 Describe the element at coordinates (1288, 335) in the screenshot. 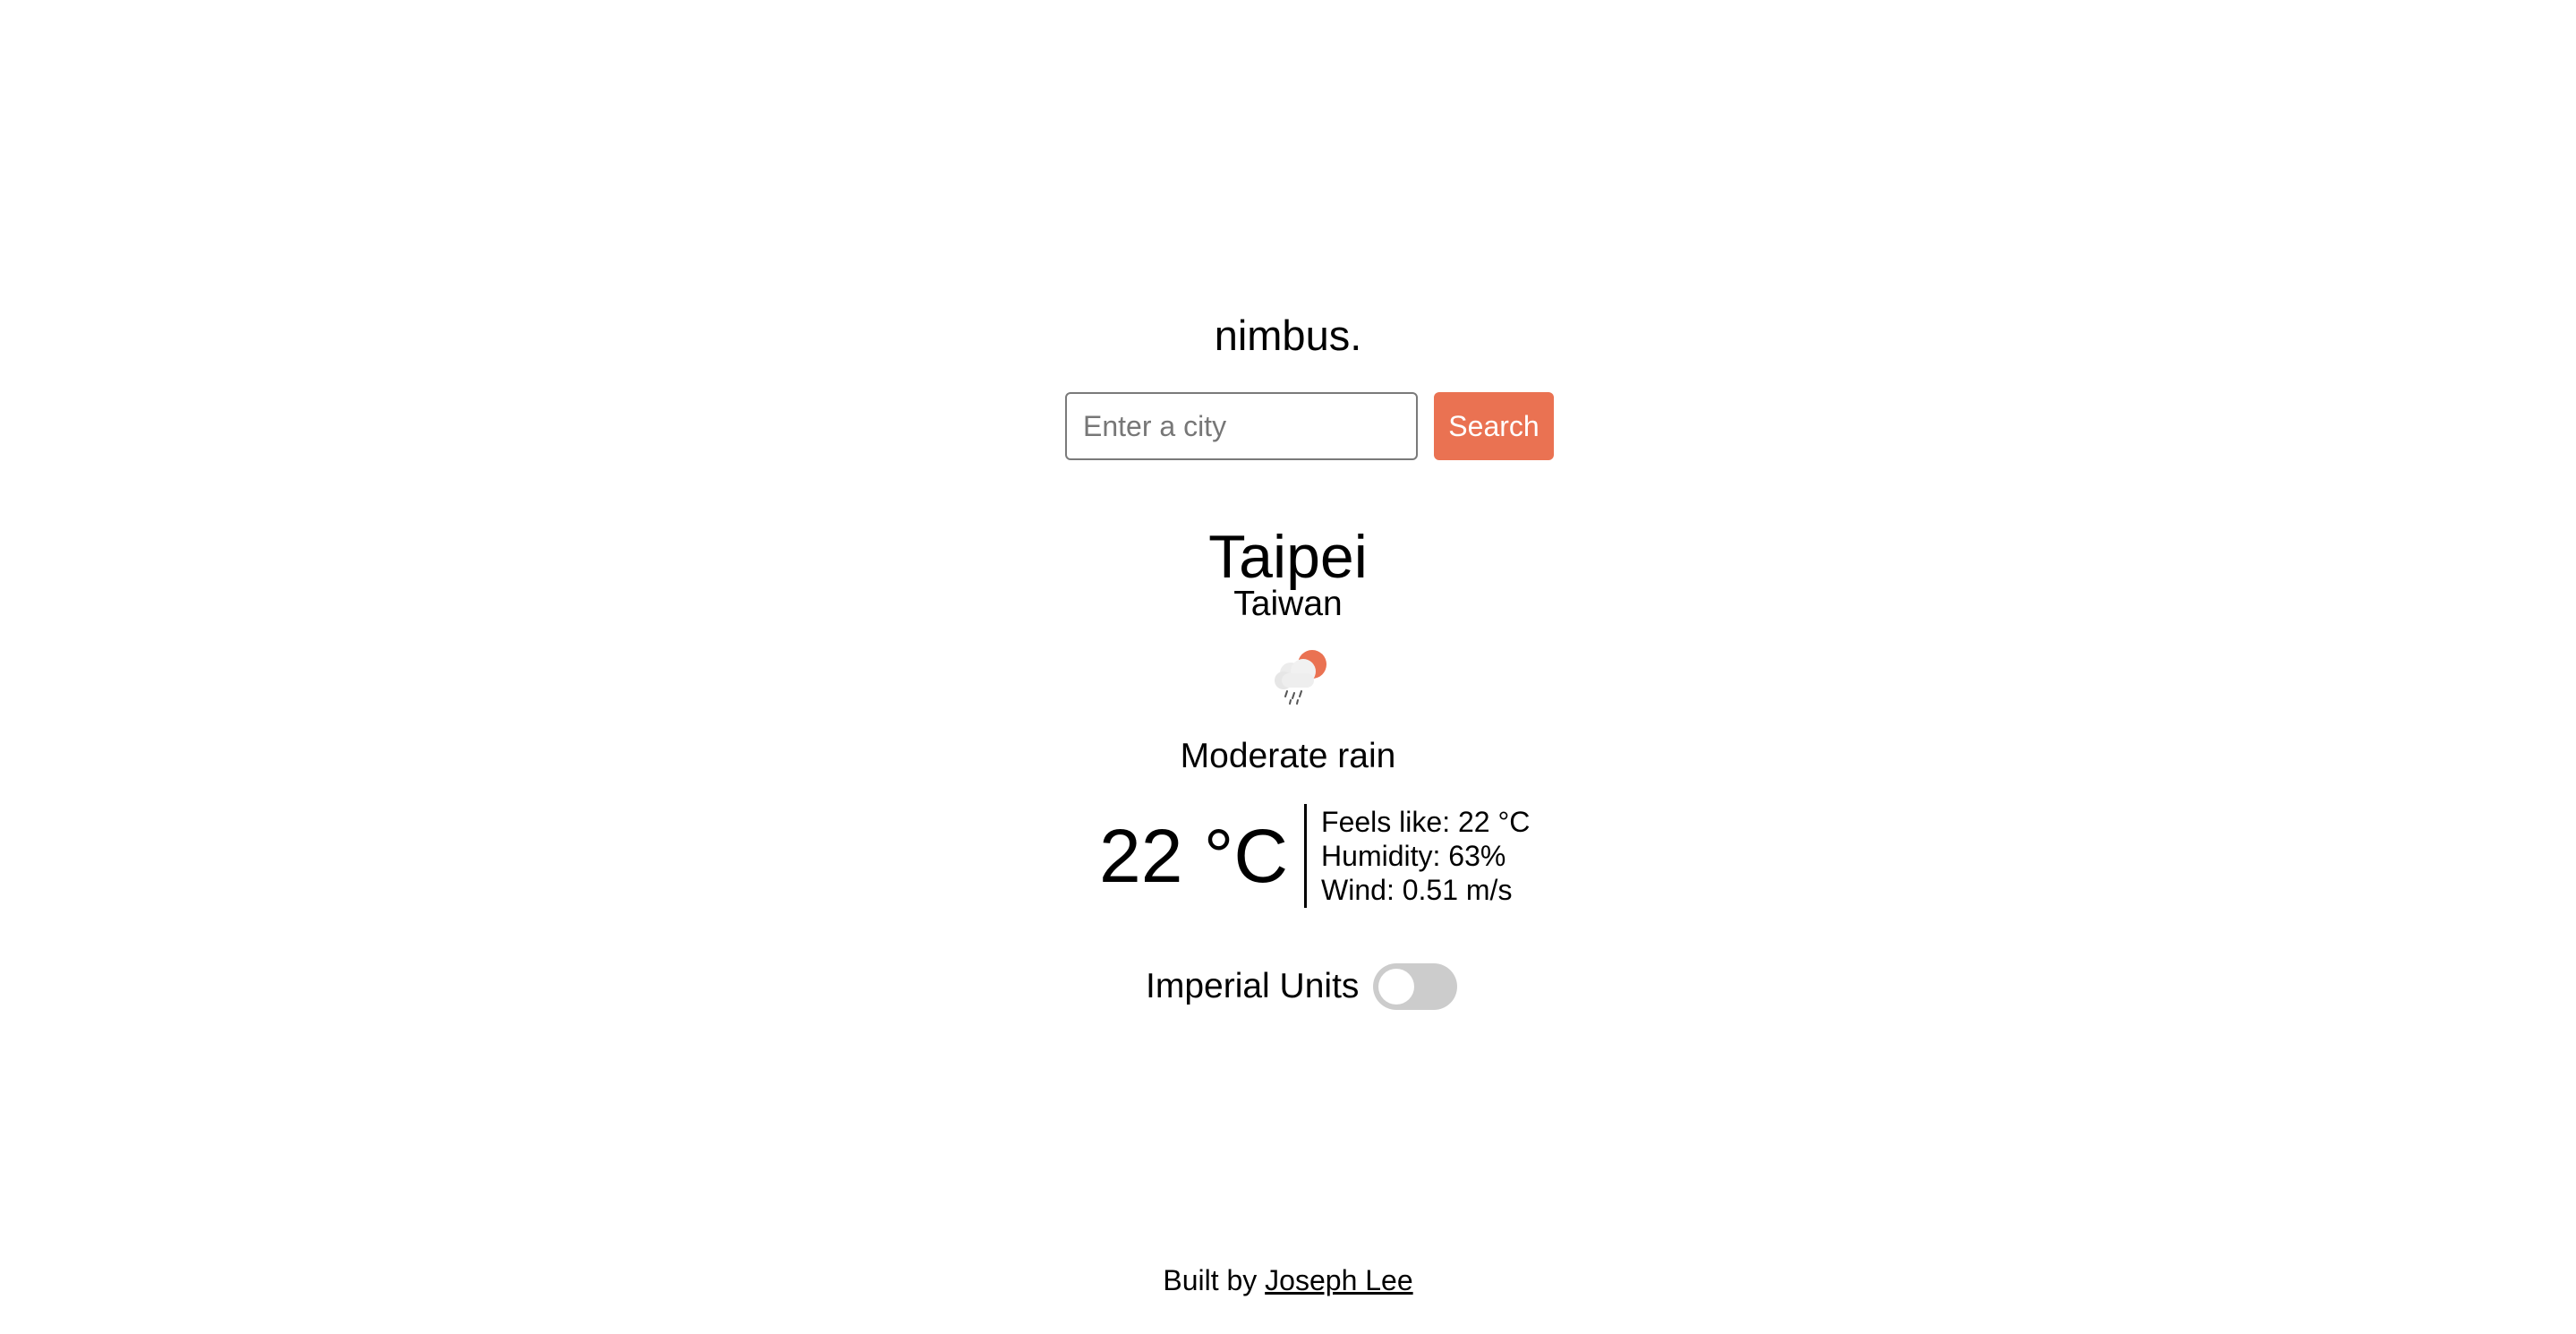

I see `app-logo: nimbus.` at that location.